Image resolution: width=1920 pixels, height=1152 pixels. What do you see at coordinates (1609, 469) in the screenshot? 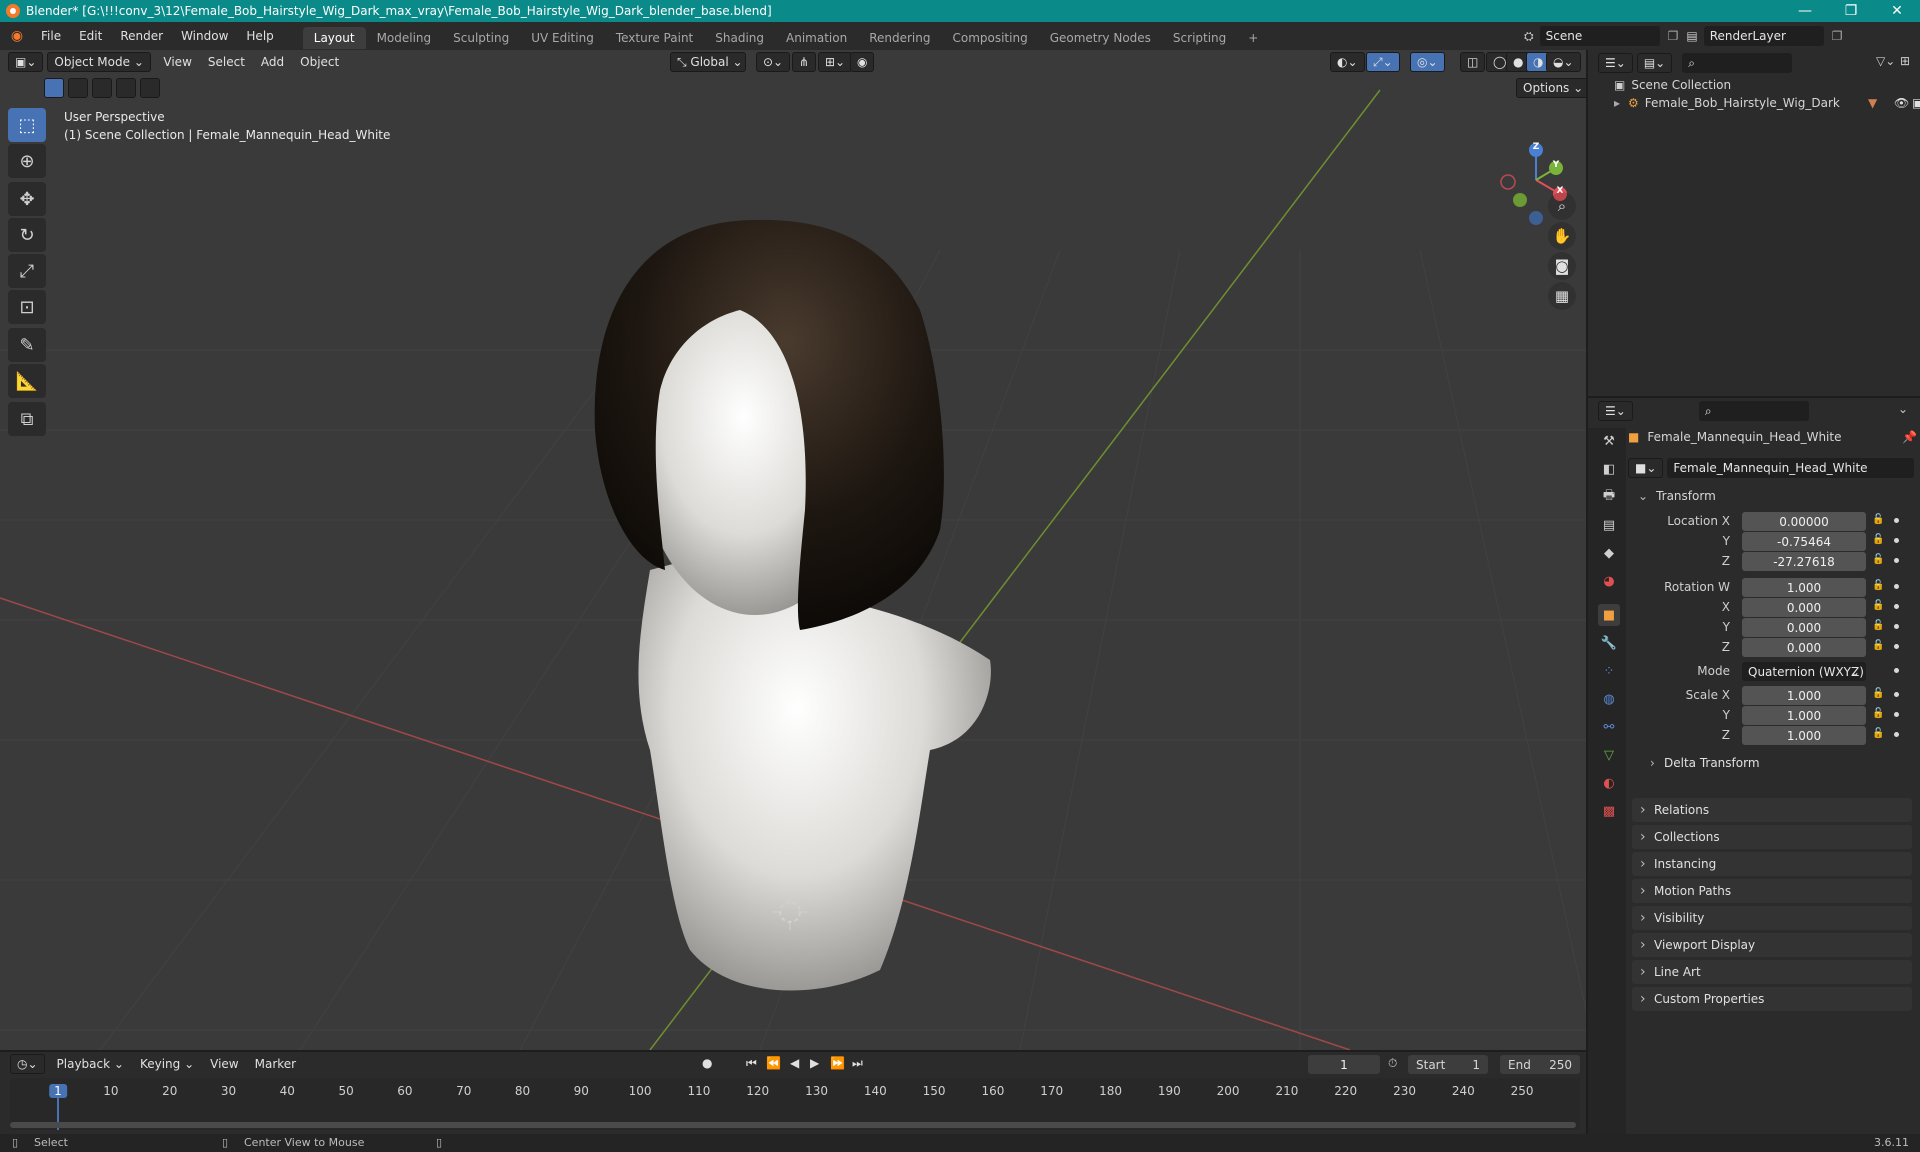
I see `render-tab-icon: ◧` at bounding box center [1609, 469].